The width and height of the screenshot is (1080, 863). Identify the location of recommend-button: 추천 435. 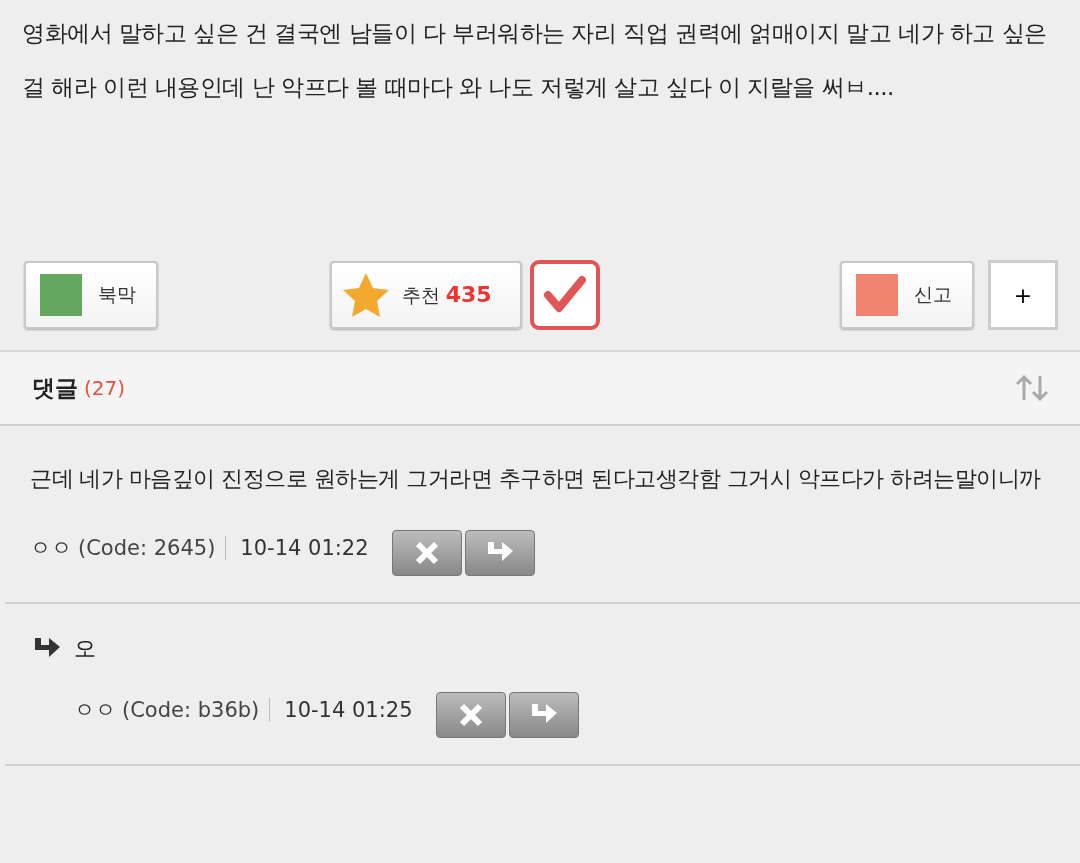
(425, 295).